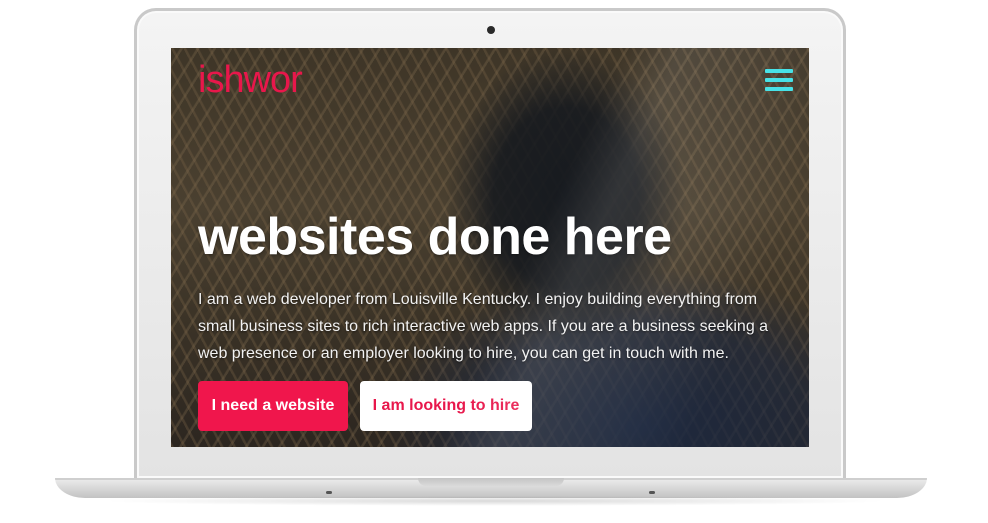  Describe the element at coordinates (435, 237) in the screenshot. I see `hero-title: websites done here` at that location.